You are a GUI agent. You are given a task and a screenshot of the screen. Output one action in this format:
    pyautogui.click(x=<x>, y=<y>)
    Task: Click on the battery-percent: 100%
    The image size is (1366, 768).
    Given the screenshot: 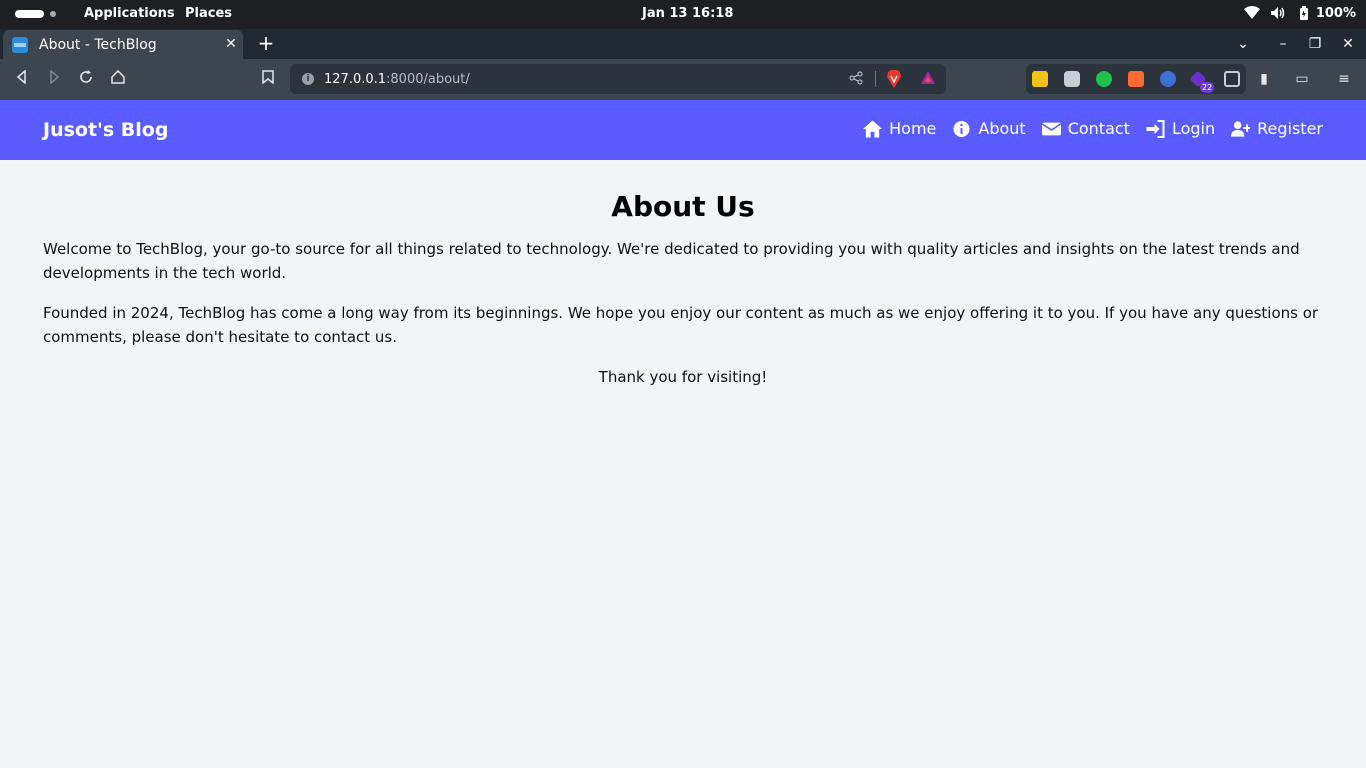 What is the action you would take?
    pyautogui.click(x=1335, y=13)
    